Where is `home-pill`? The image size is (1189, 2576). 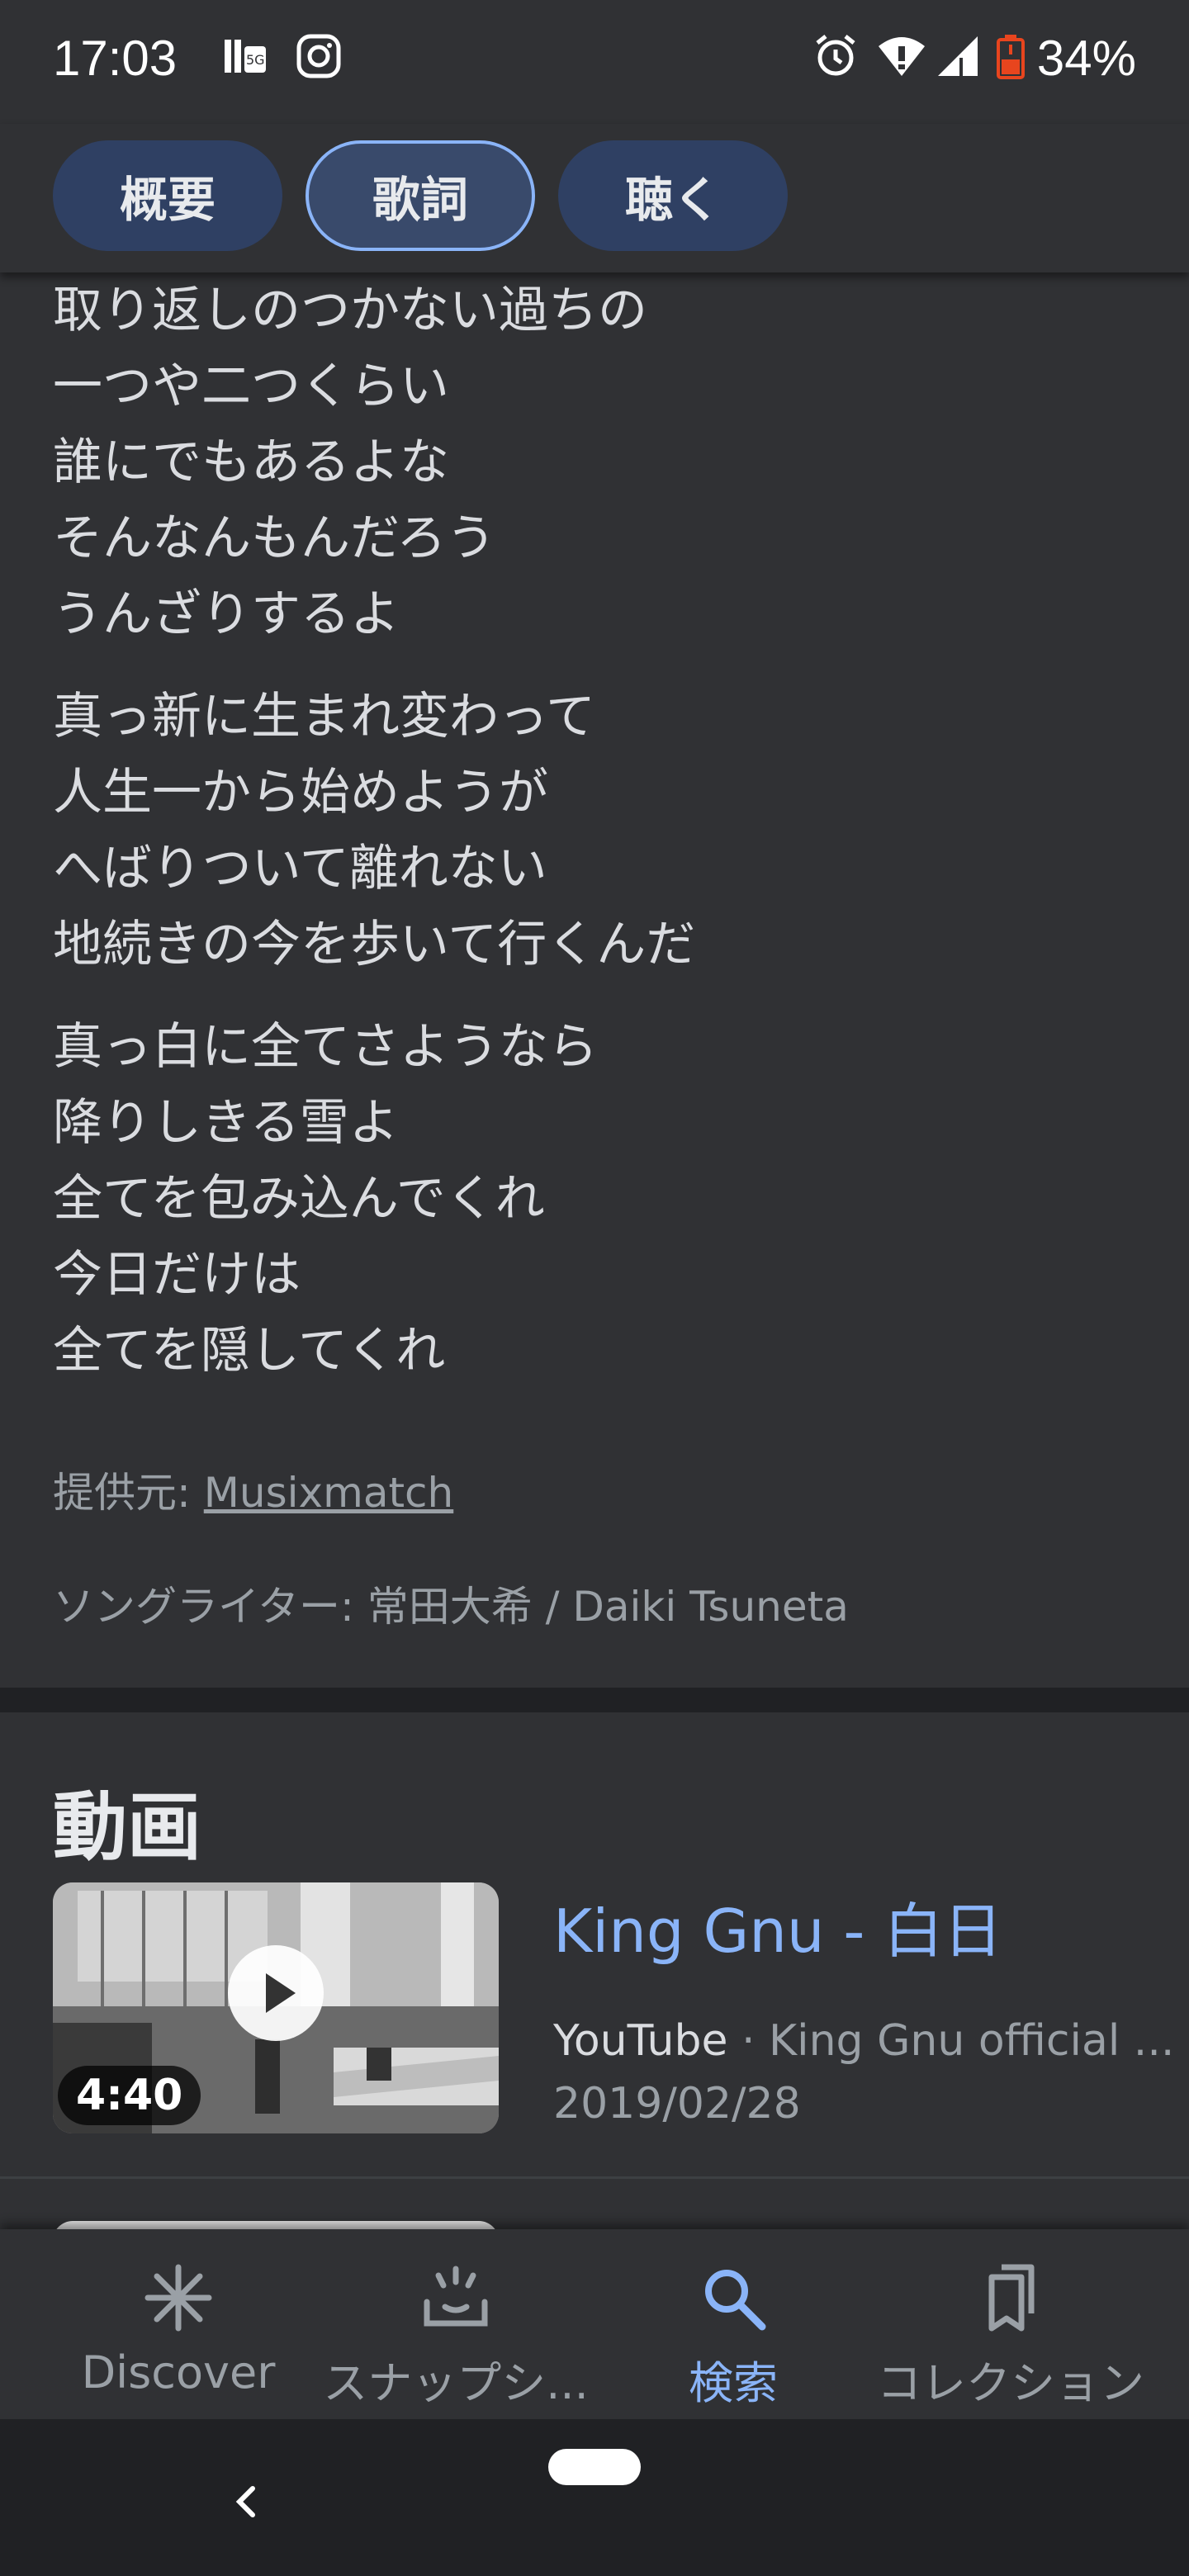
home-pill is located at coordinates (594, 2467).